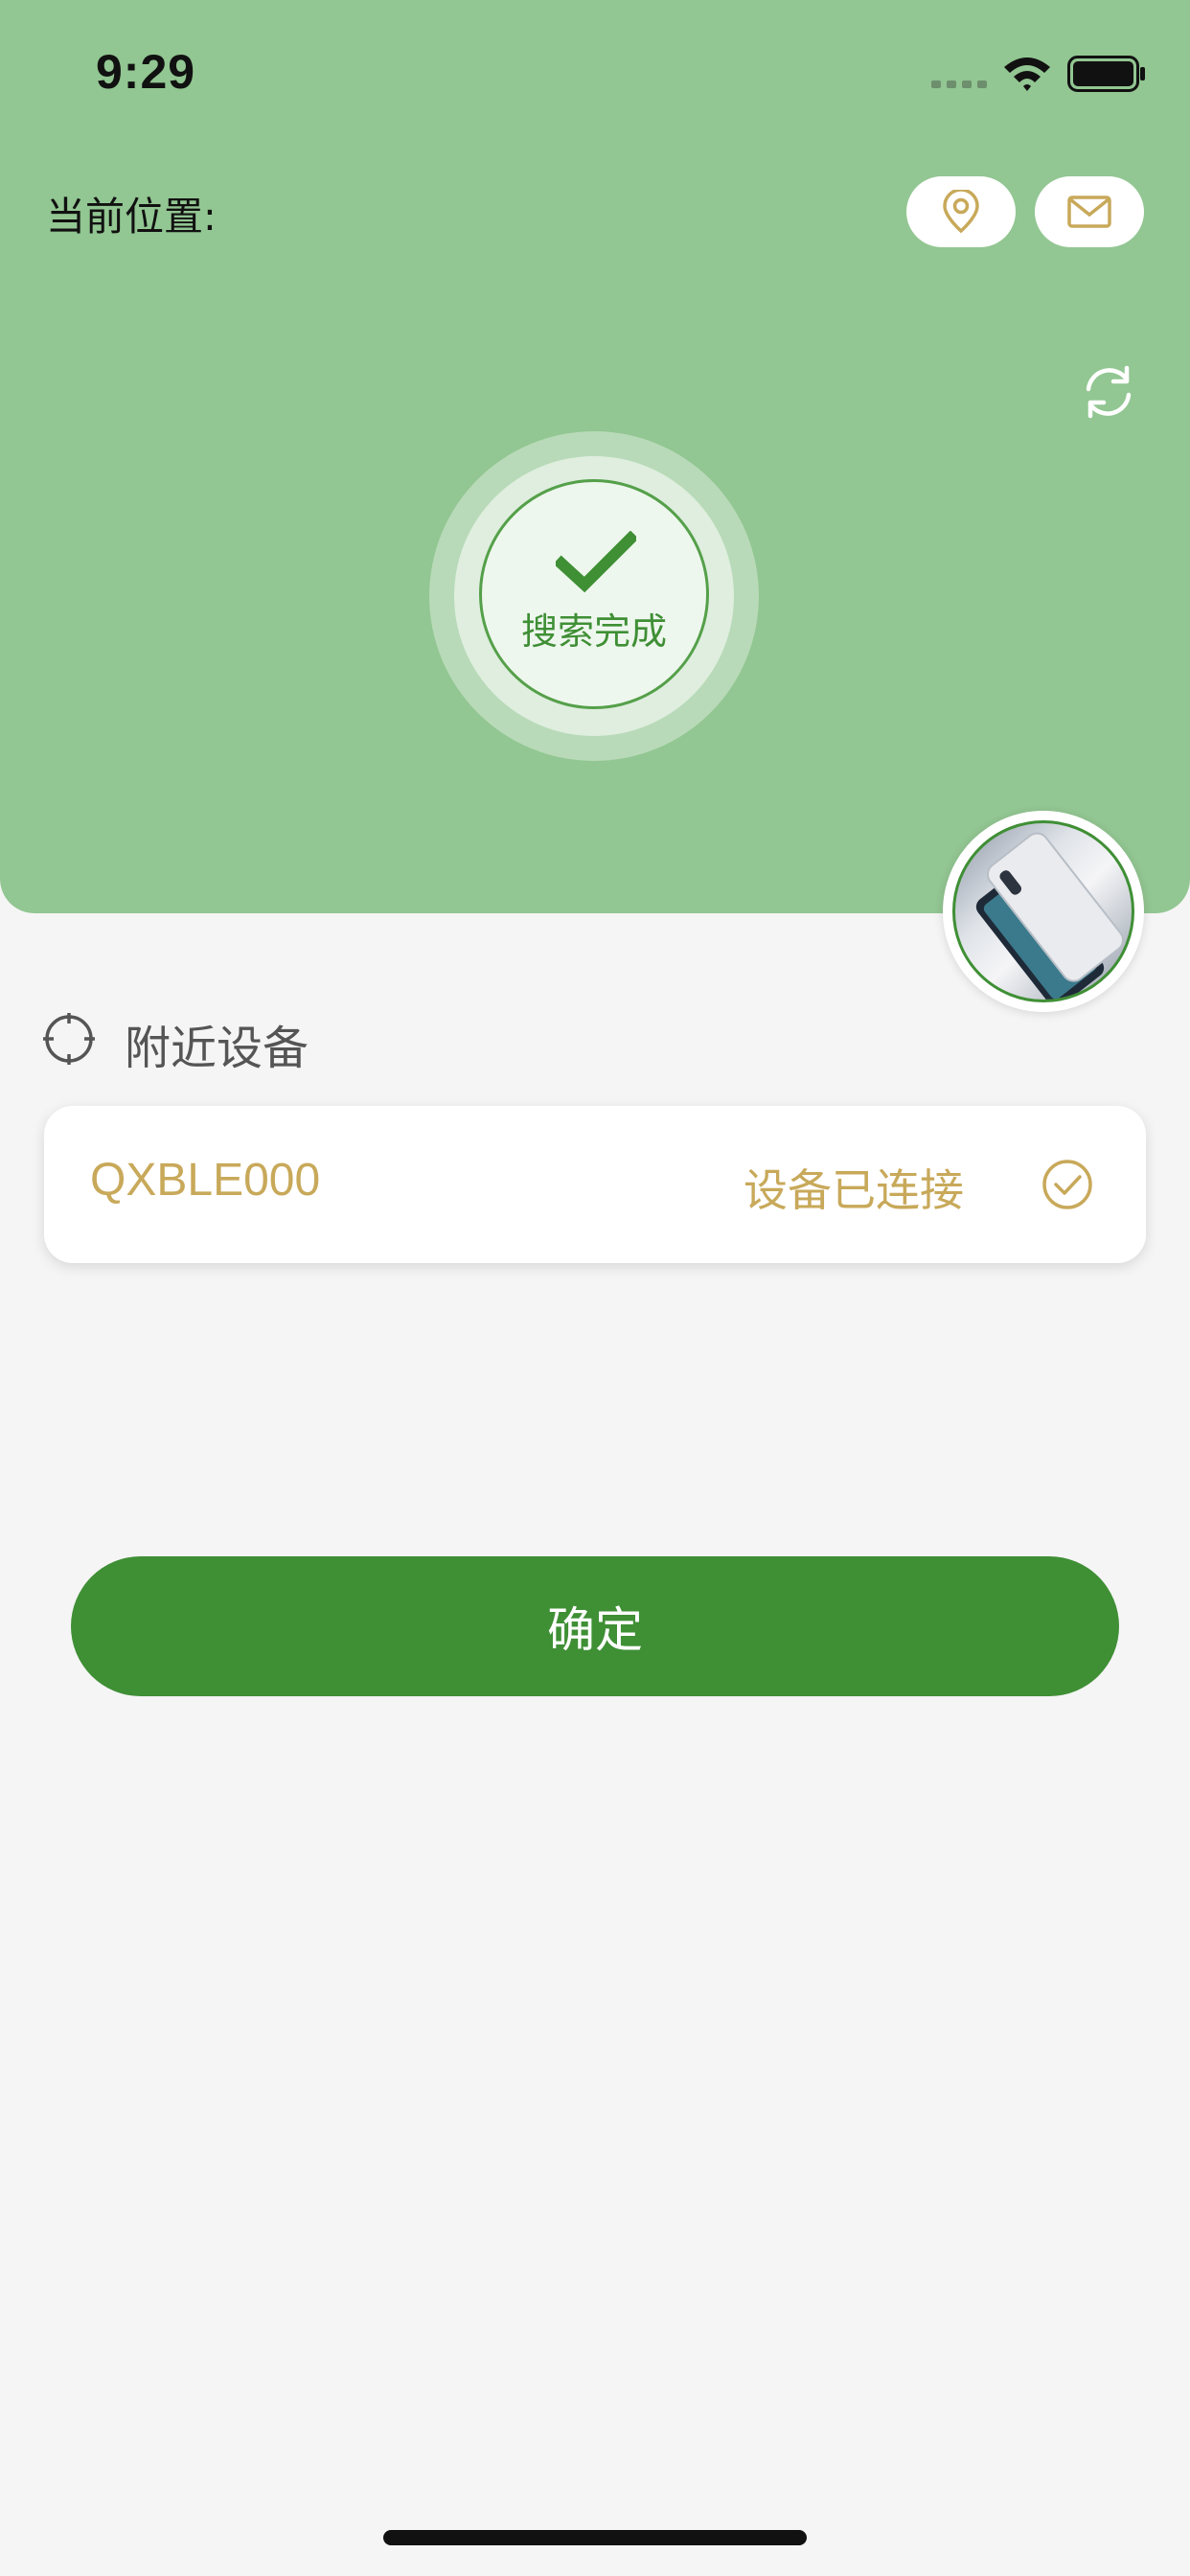  What do you see at coordinates (595, 1184) in the screenshot?
I see `device-list-item: QXBLE000 设备已连接` at bounding box center [595, 1184].